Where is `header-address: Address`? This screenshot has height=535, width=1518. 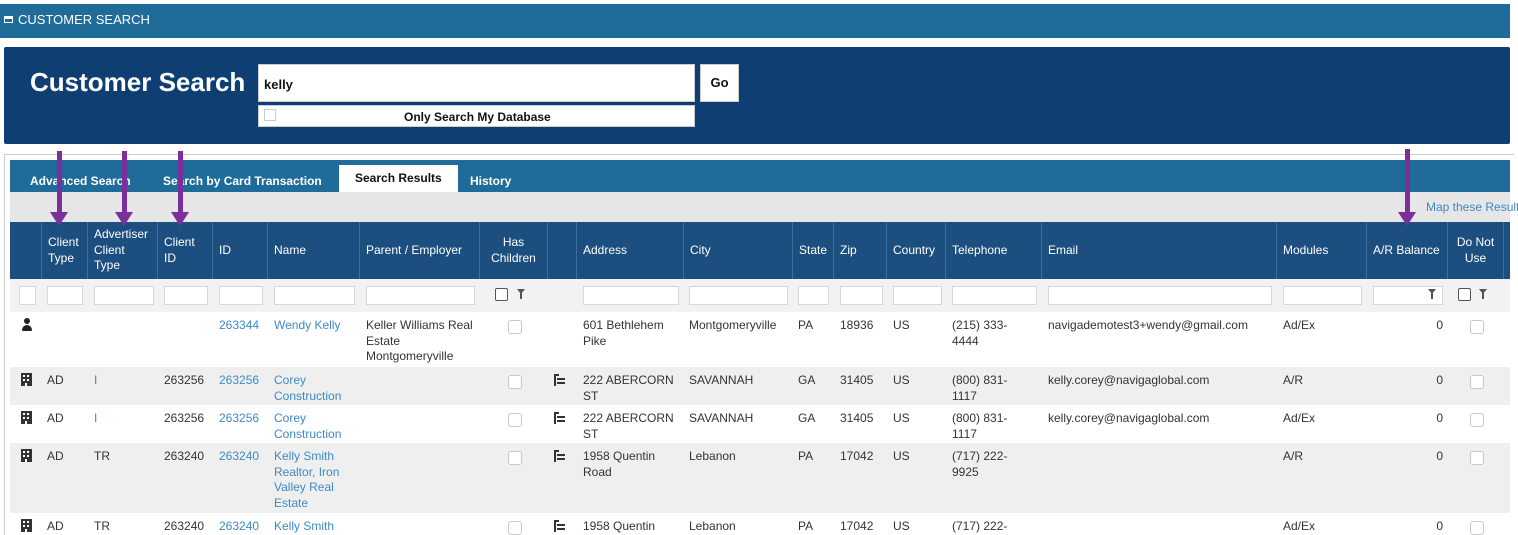 header-address: Address is located at coordinates (629, 250).